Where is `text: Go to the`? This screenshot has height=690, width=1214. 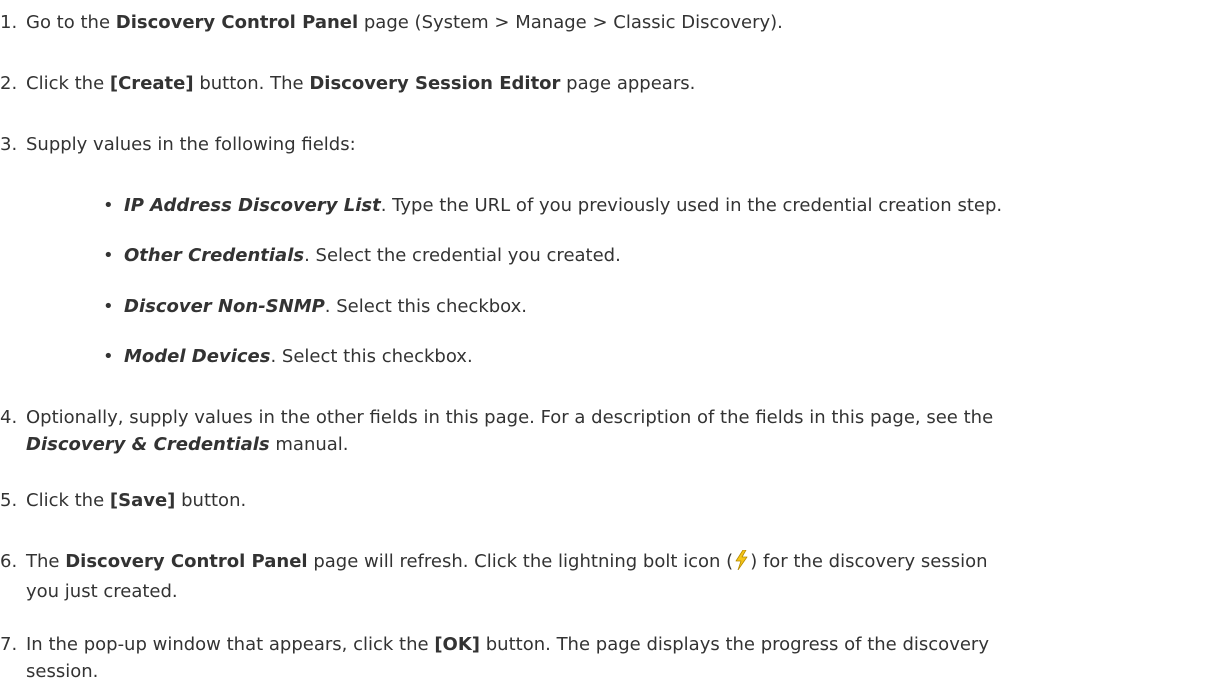
text: Go to the is located at coordinates (71, 22).